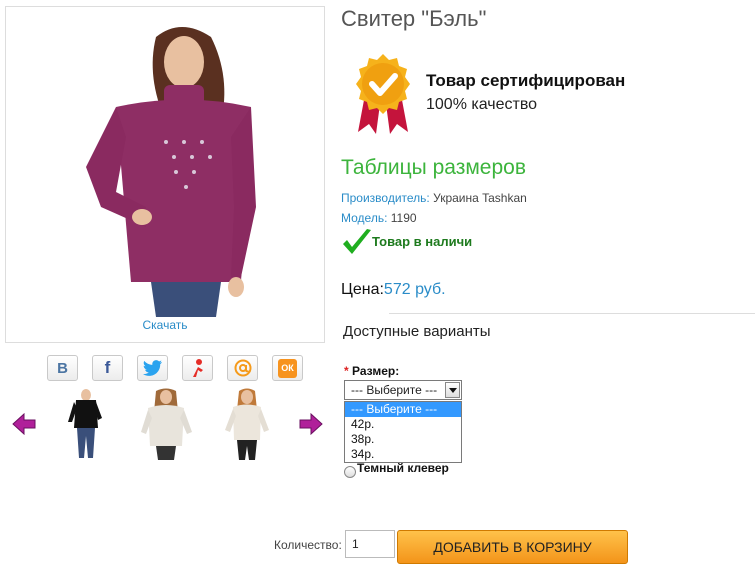 This screenshot has height=580, width=755. What do you see at coordinates (482, 104) in the screenshot?
I see `certified-subtitle: 100% качество` at bounding box center [482, 104].